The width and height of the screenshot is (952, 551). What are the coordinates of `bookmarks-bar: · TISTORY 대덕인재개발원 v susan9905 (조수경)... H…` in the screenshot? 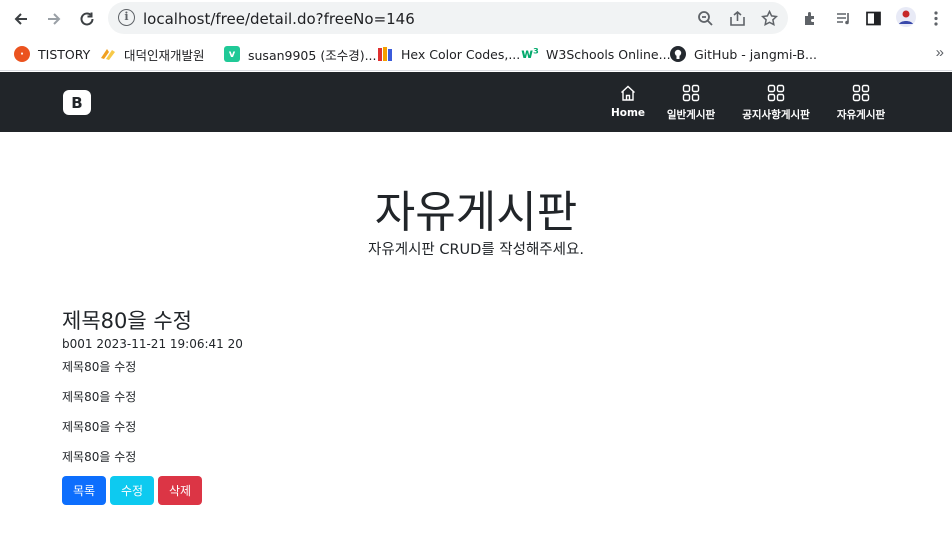 It's located at (476, 54).